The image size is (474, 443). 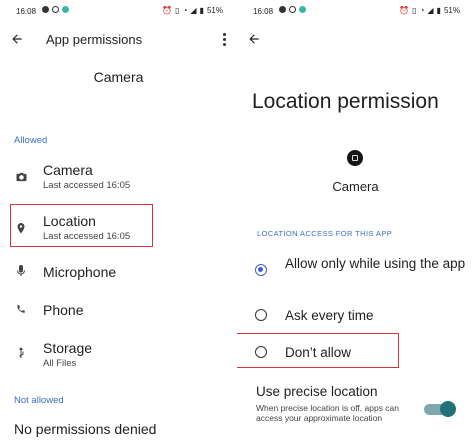 What do you see at coordinates (68, 348) in the screenshot?
I see `permission-title: Storage` at bounding box center [68, 348].